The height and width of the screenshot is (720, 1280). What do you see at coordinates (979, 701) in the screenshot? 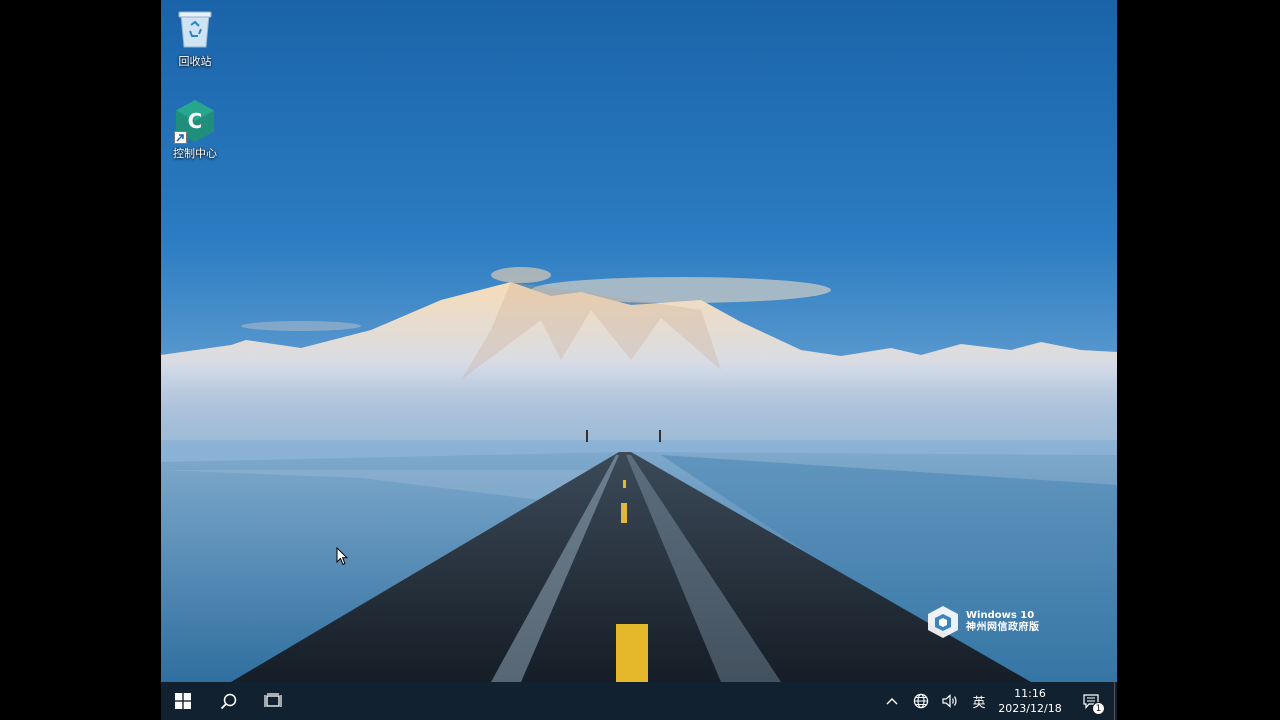
I see `input-method-indicator: 英` at bounding box center [979, 701].